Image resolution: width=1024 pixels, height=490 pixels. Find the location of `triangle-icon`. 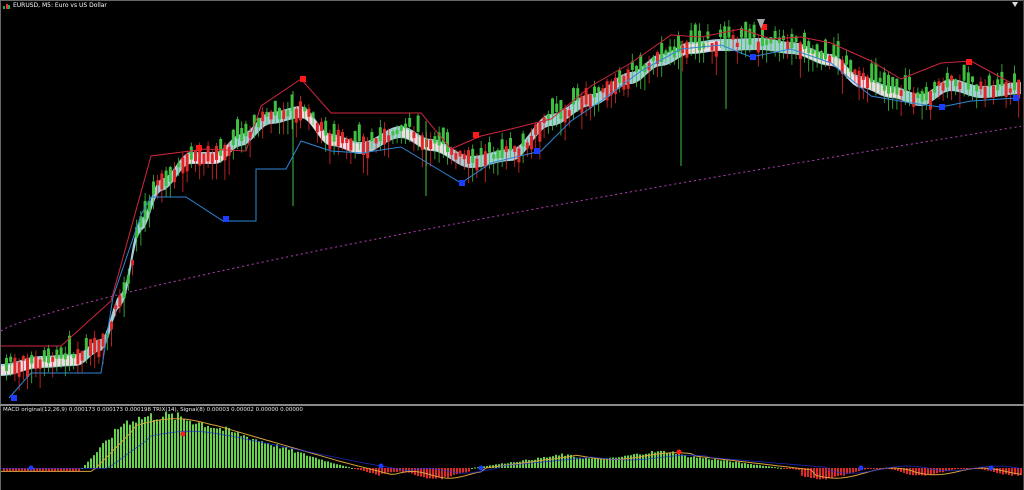

triangle-icon is located at coordinates (1015, 5).